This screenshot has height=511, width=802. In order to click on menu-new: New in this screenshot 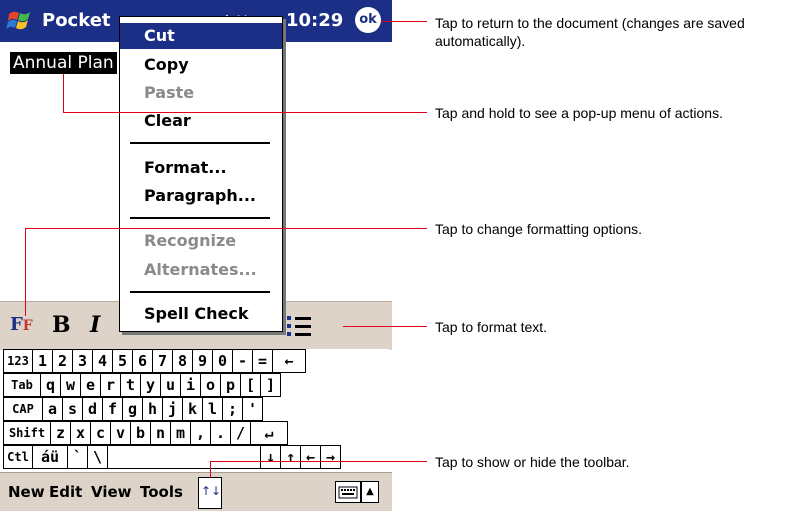, I will do `click(26, 492)`.